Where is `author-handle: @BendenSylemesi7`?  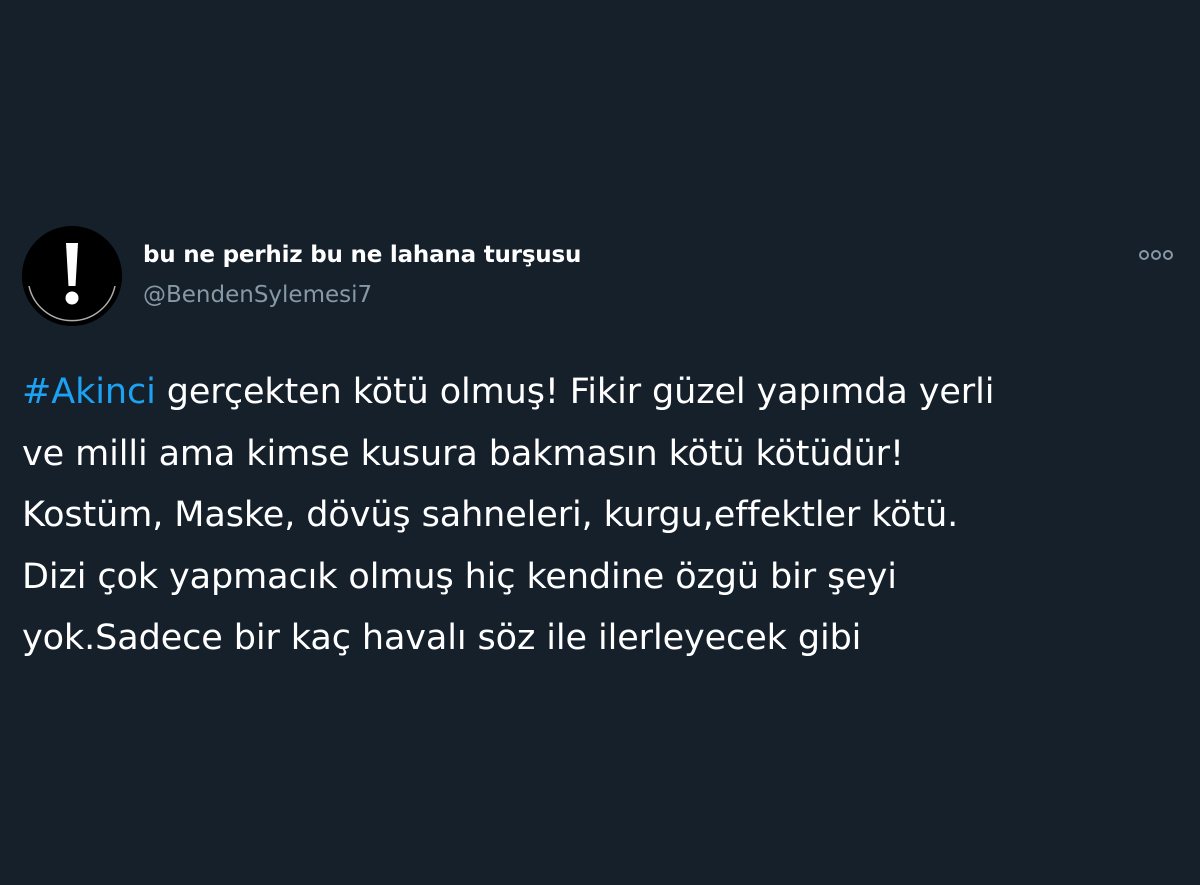
author-handle: @BendenSylemesi7 is located at coordinates (257, 295).